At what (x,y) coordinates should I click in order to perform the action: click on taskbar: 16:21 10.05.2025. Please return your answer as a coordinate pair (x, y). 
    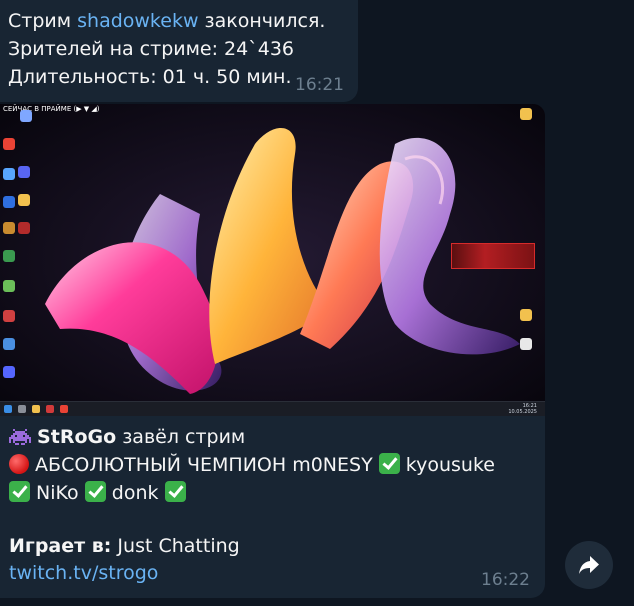
    Looking at the image, I should click on (272, 408).